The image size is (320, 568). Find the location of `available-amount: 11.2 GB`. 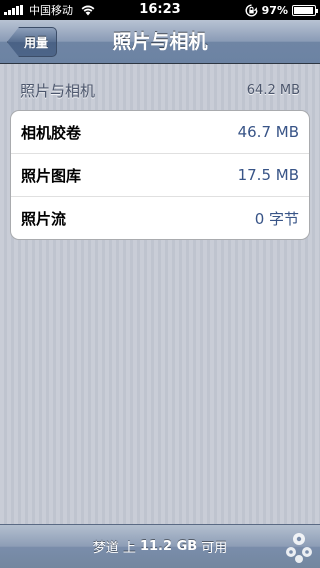

available-amount: 11.2 GB is located at coordinates (168, 546).